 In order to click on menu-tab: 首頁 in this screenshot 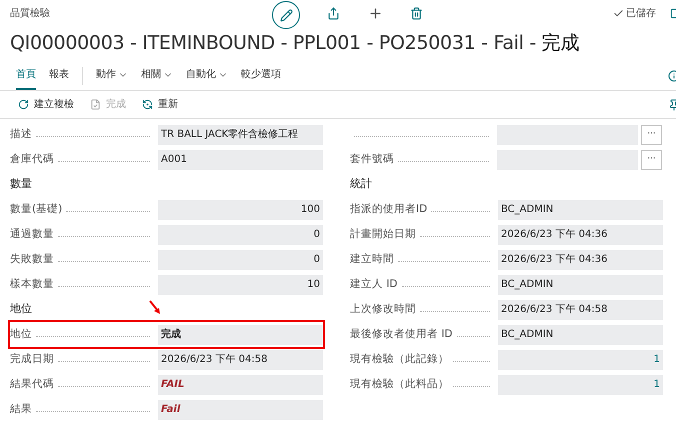, I will do `click(26, 75)`.